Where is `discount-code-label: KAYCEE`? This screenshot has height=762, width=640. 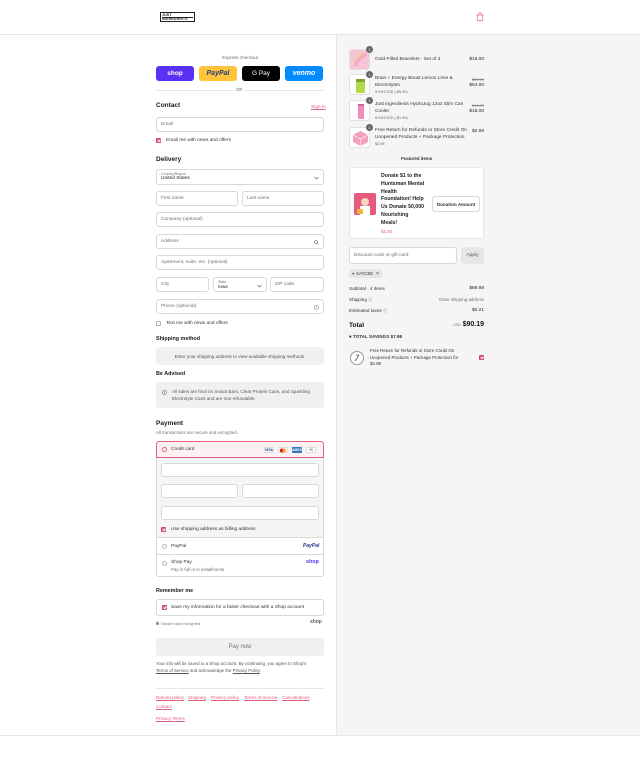 discount-code-label: KAYCEE is located at coordinates (365, 273).